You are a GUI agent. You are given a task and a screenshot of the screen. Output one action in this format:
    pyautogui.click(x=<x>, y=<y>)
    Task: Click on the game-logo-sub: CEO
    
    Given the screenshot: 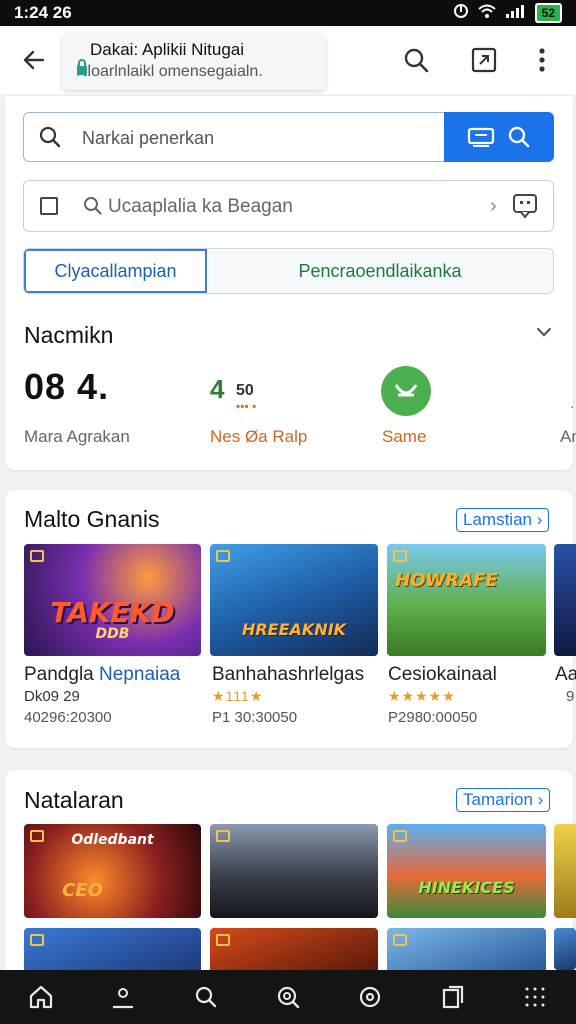 What is the action you would take?
    pyautogui.click(x=82, y=890)
    